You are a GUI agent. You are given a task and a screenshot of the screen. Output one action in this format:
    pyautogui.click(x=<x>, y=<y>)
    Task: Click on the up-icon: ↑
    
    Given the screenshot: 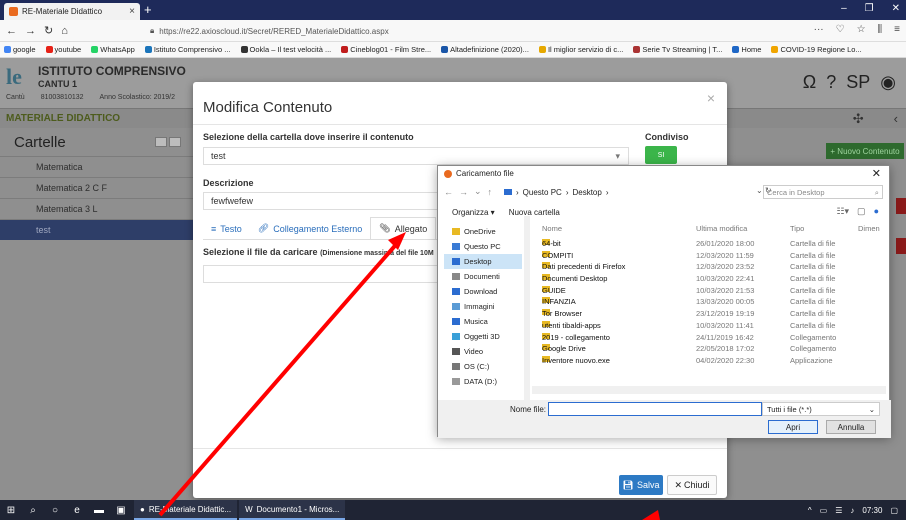 What is the action you would take?
    pyautogui.click(x=490, y=192)
    